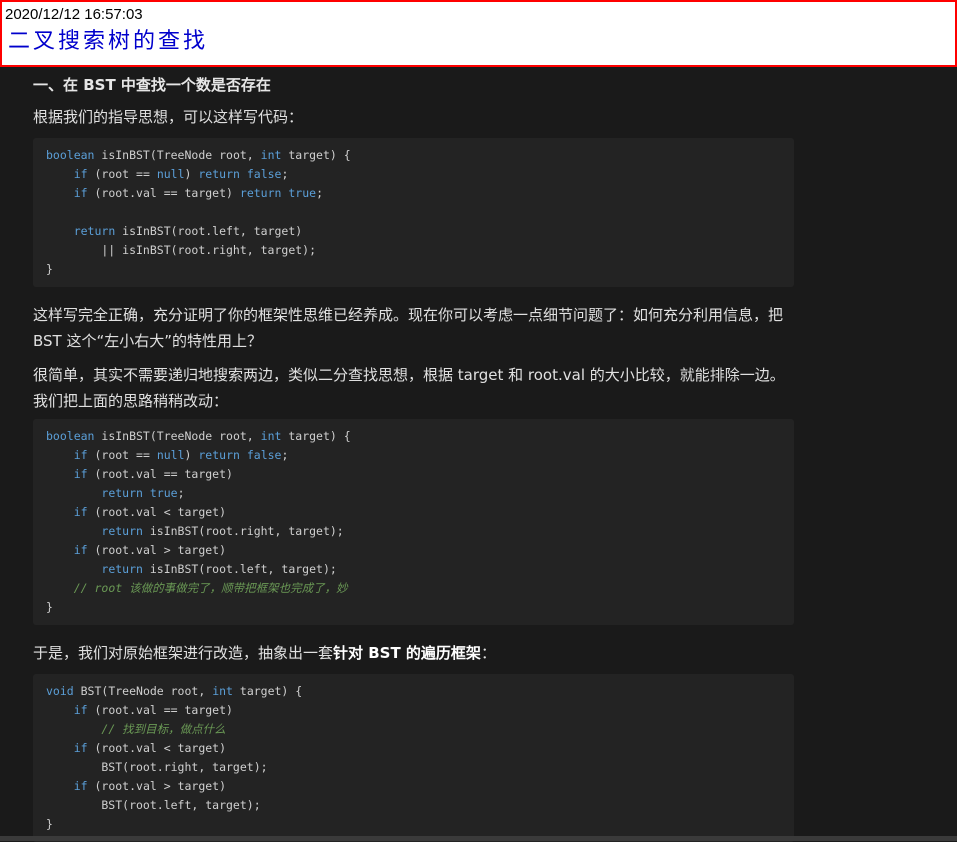  Describe the element at coordinates (243, 531) in the screenshot. I see `code-text: isInBST(root.right, target);` at that location.